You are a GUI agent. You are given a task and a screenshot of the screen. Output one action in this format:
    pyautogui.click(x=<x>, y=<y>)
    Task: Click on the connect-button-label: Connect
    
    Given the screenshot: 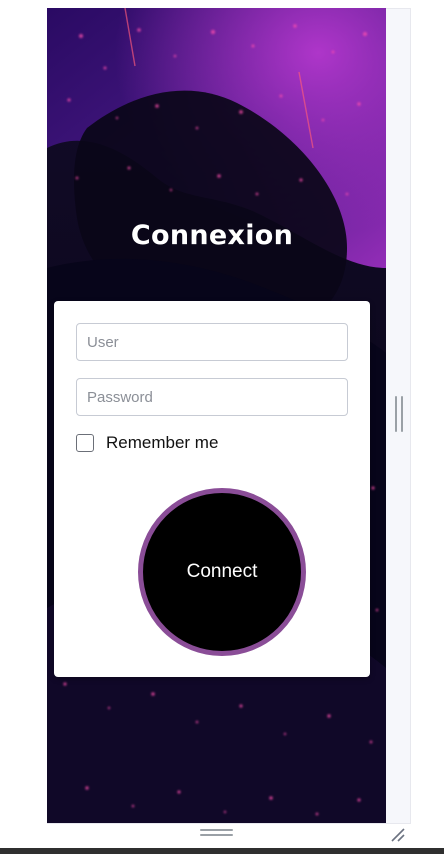 What is the action you would take?
    pyautogui.click(x=222, y=571)
    